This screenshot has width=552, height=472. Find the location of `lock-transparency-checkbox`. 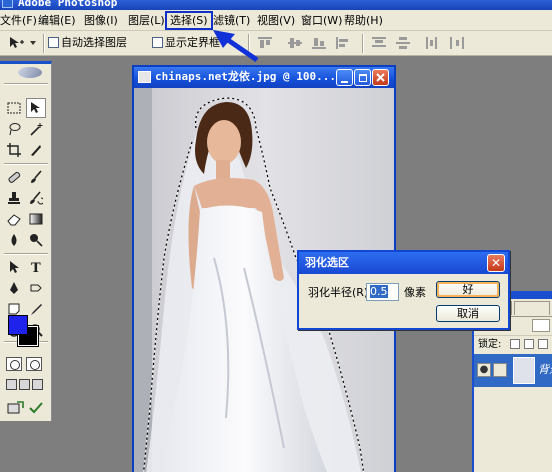

lock-transparency-checkbox is located at coordinates (515, 344).